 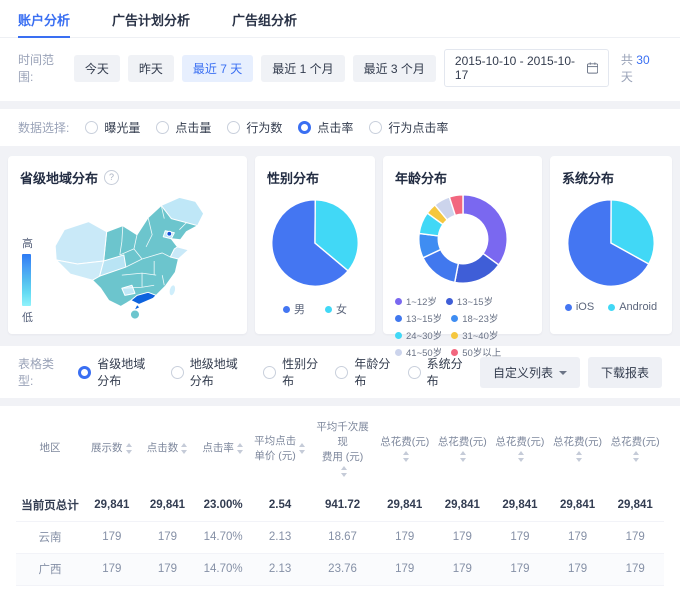 What do you see at coordinates (280, 449) in the screenshot?
I see `sortable-column-header: 平均点击 单价 (元)` at bounding box center [280, 449].